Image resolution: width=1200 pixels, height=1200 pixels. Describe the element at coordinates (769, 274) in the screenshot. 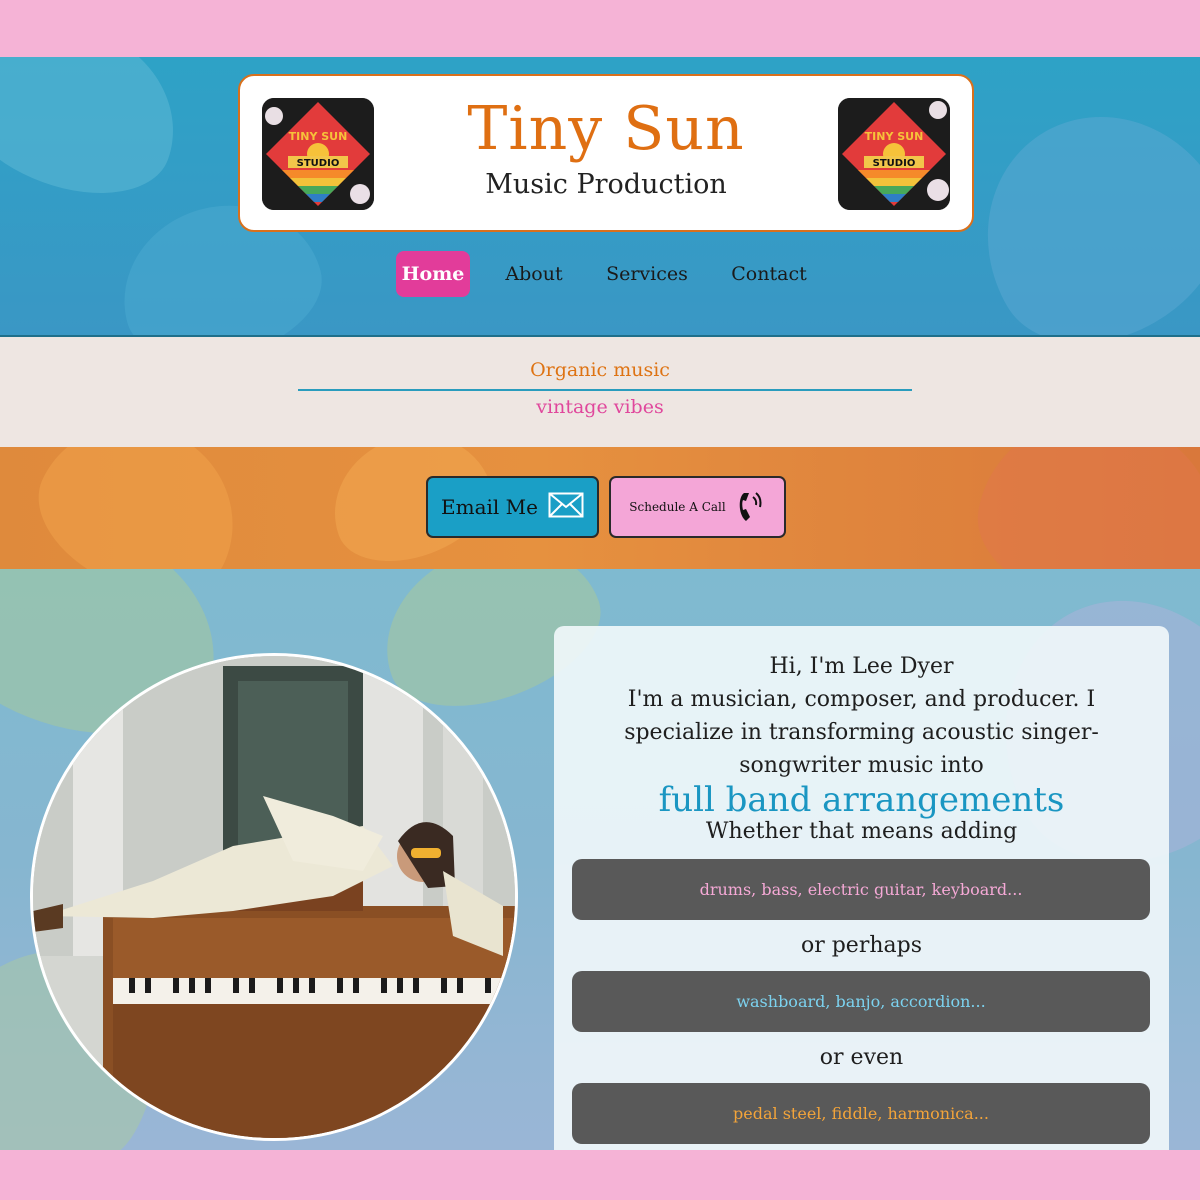

I see `nav-item-contact: Contact` at that location.